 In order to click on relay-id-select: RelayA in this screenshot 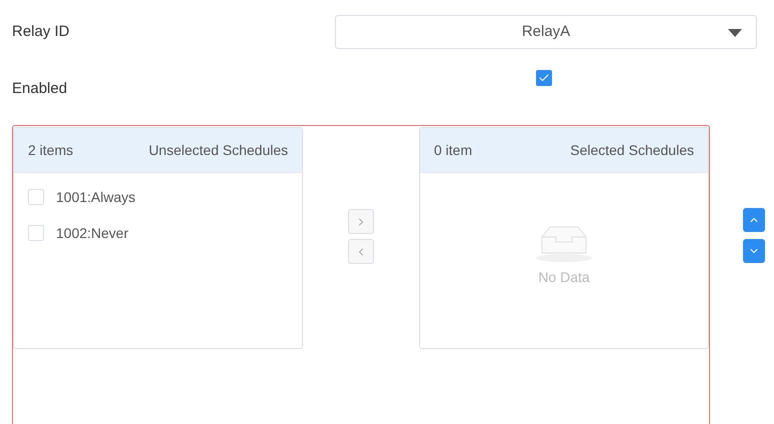, I will do `click(546, 32)`.